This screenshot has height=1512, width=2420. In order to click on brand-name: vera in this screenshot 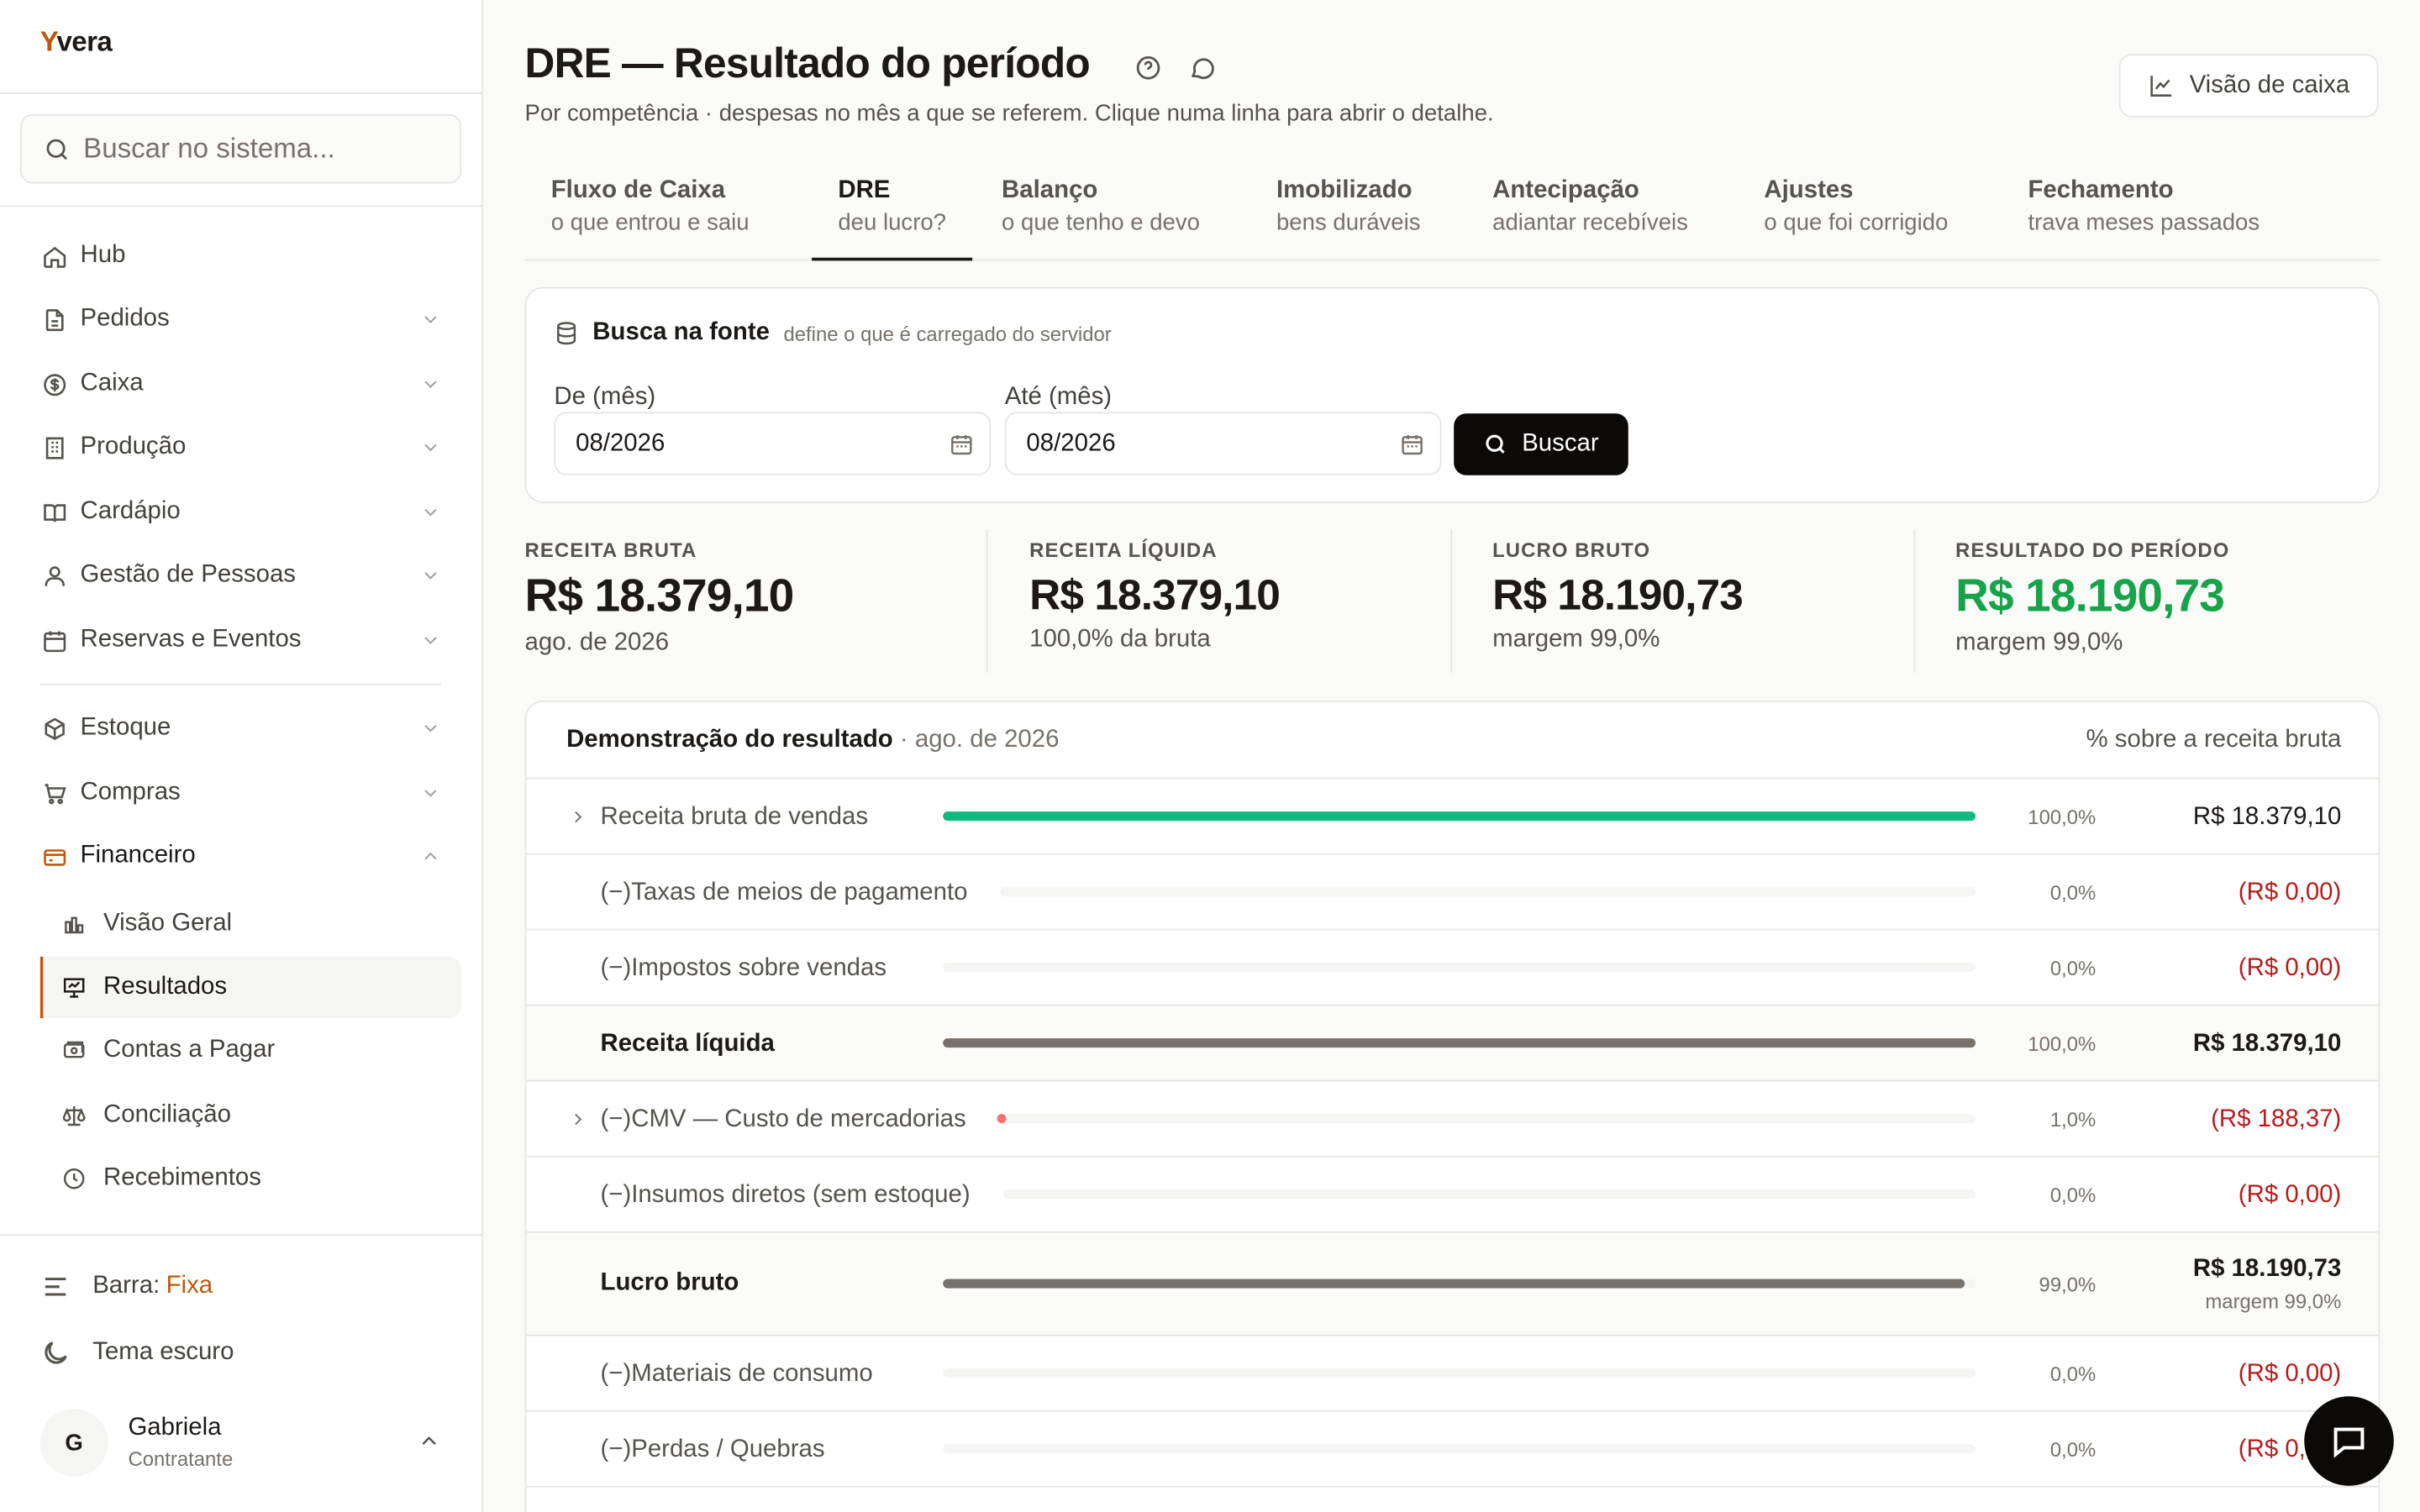, I will do `click(84, 41)`.